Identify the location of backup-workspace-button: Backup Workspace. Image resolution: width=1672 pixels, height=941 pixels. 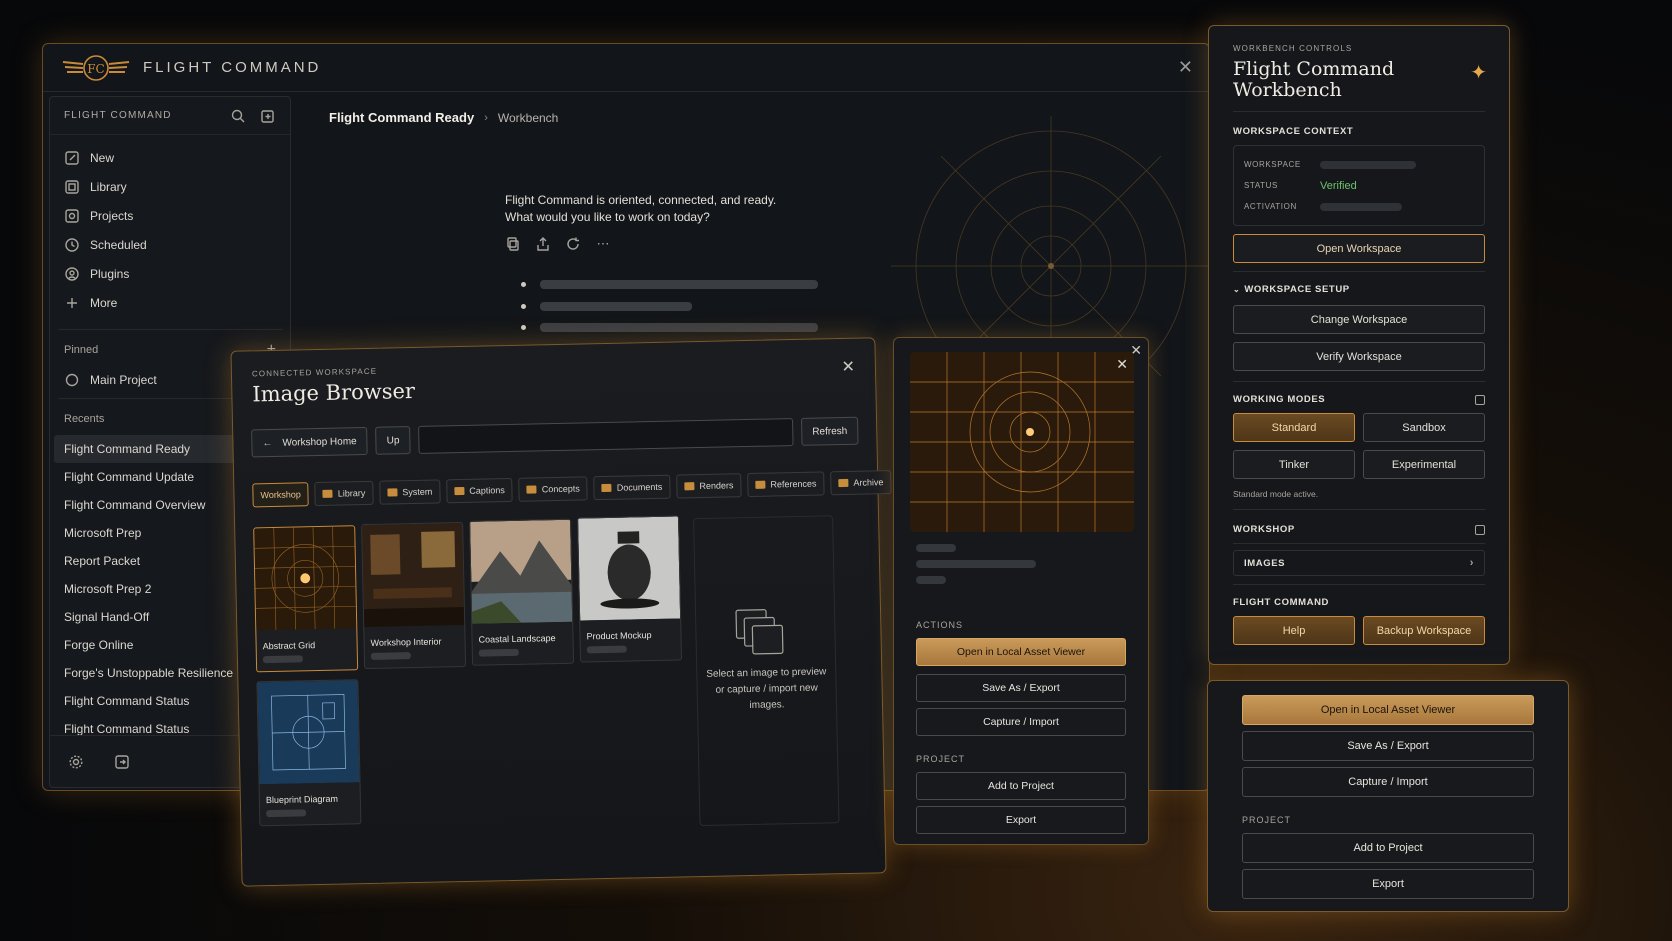
(1424, 630).